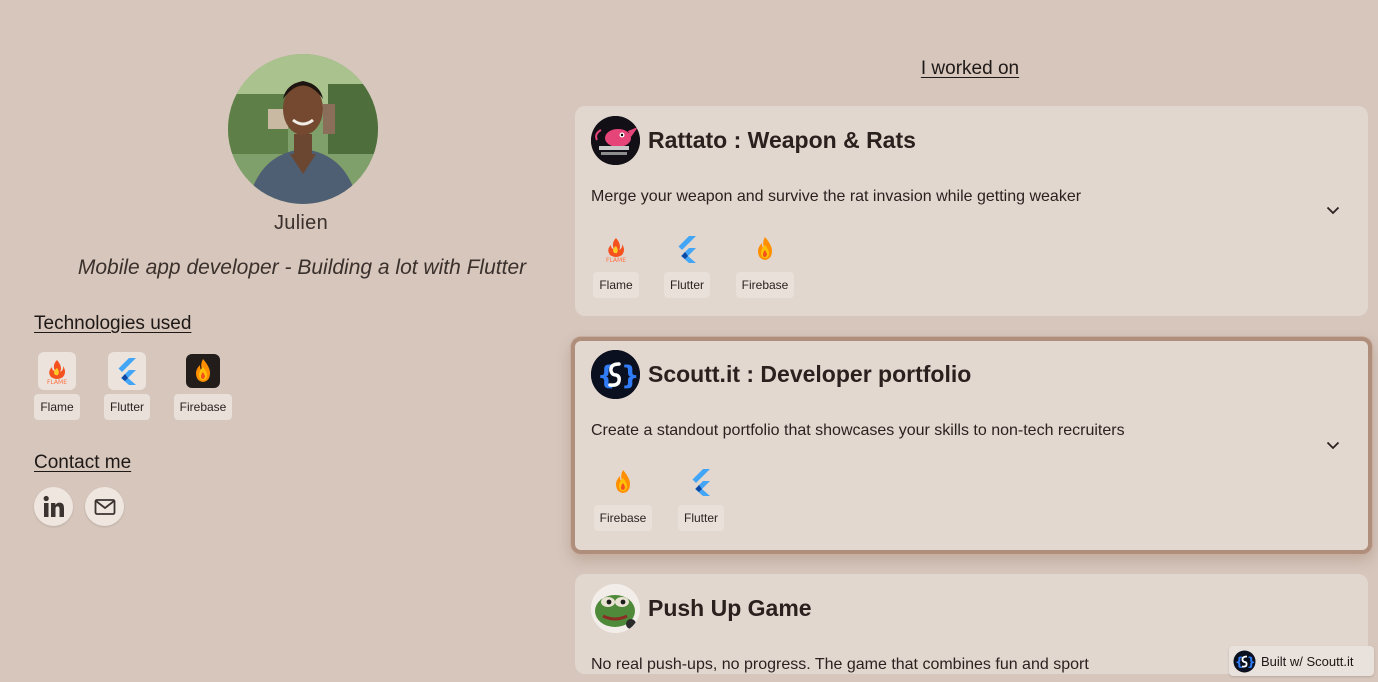  Describe the element at coordinates (615, 608) in the screenshot. I see `frog-logo-icon` at that location.